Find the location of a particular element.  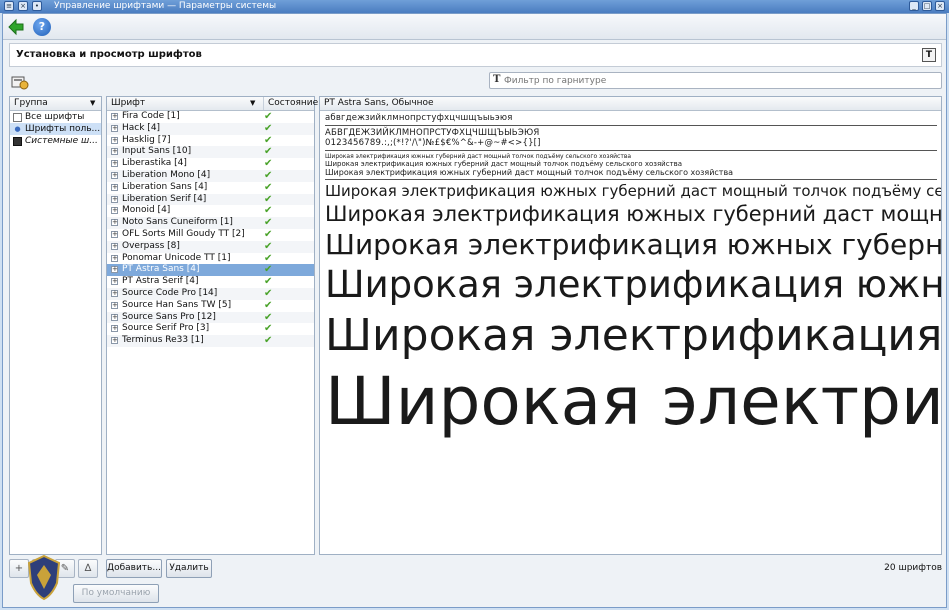

font-row: + Overpass [8] ✔ is located at coordinates (210, 246).